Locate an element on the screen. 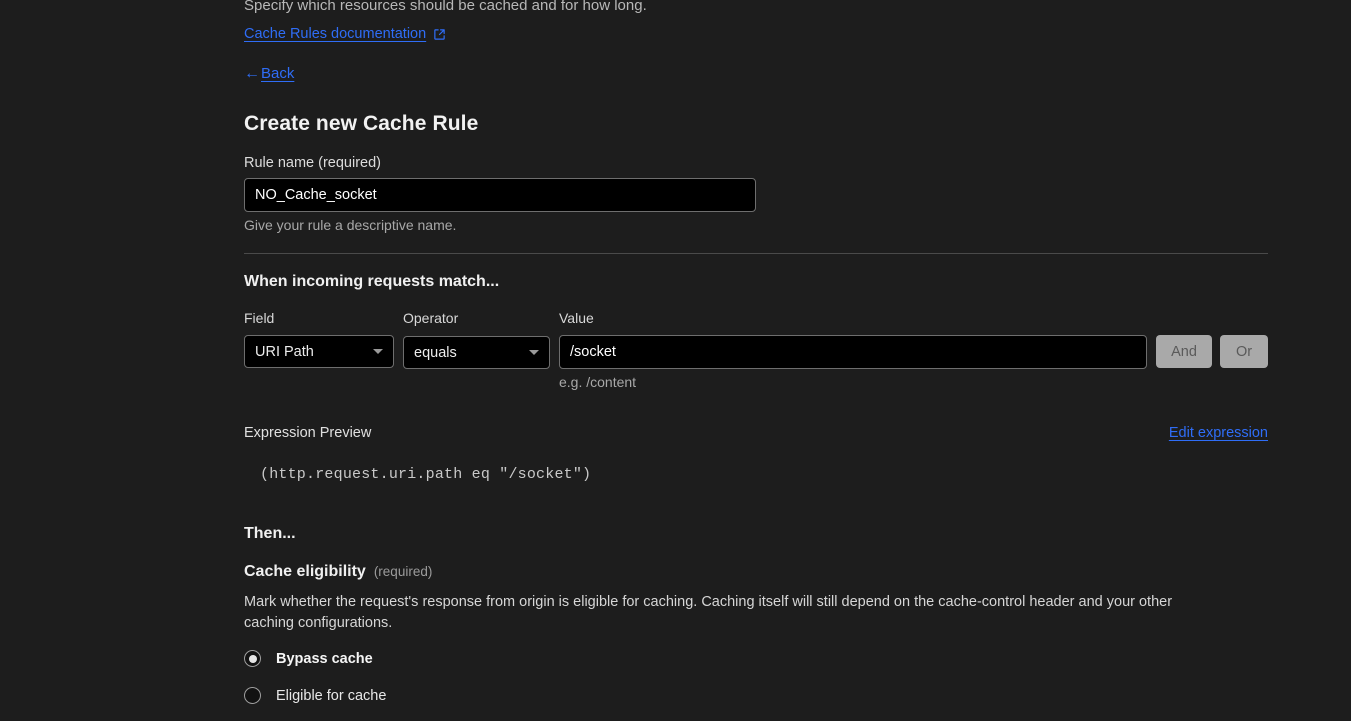 This screenshot has width=1351, height=721. radio-option-bypass-cache: Bypass cache is located at coordinates (308, 658).